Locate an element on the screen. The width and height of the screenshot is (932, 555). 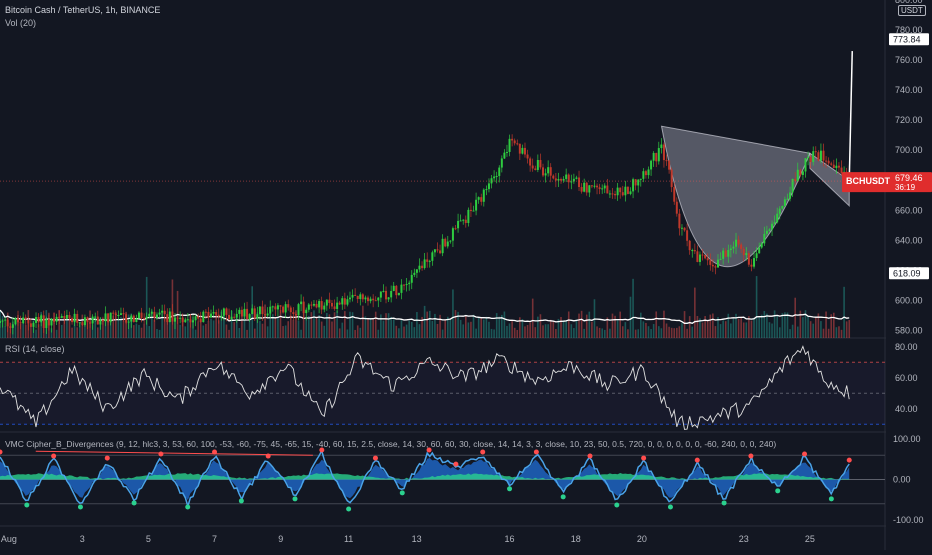
currency-badge: USDT is located at coordinates (912, 10).